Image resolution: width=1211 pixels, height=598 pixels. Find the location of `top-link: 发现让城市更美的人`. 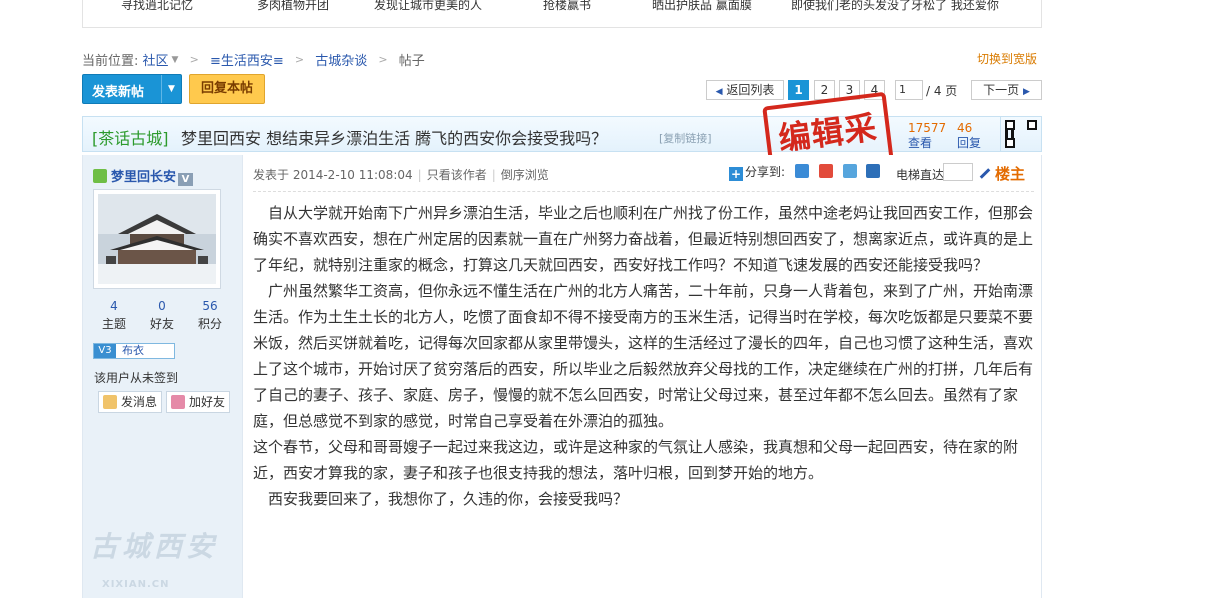

top-link: 发现让城市更美的人 is located at coordinates (428, 6).